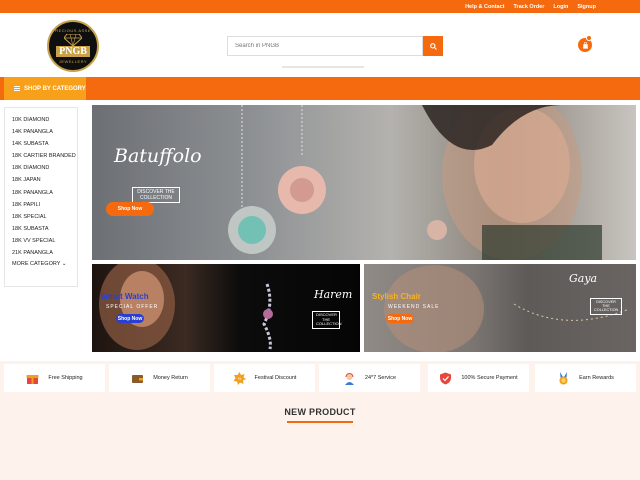 Image resolution: width=640 pixels, height=480 pixels. Describe the element at coordinates (44, 241) in the screenshot. I see `category-item: 18K VV SPECIAL` at that location.